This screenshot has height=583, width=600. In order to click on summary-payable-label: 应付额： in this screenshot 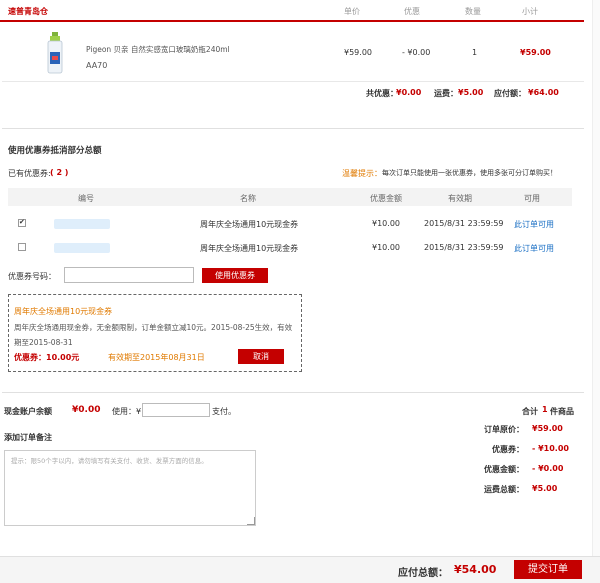, I will do `click(510, 93)`.